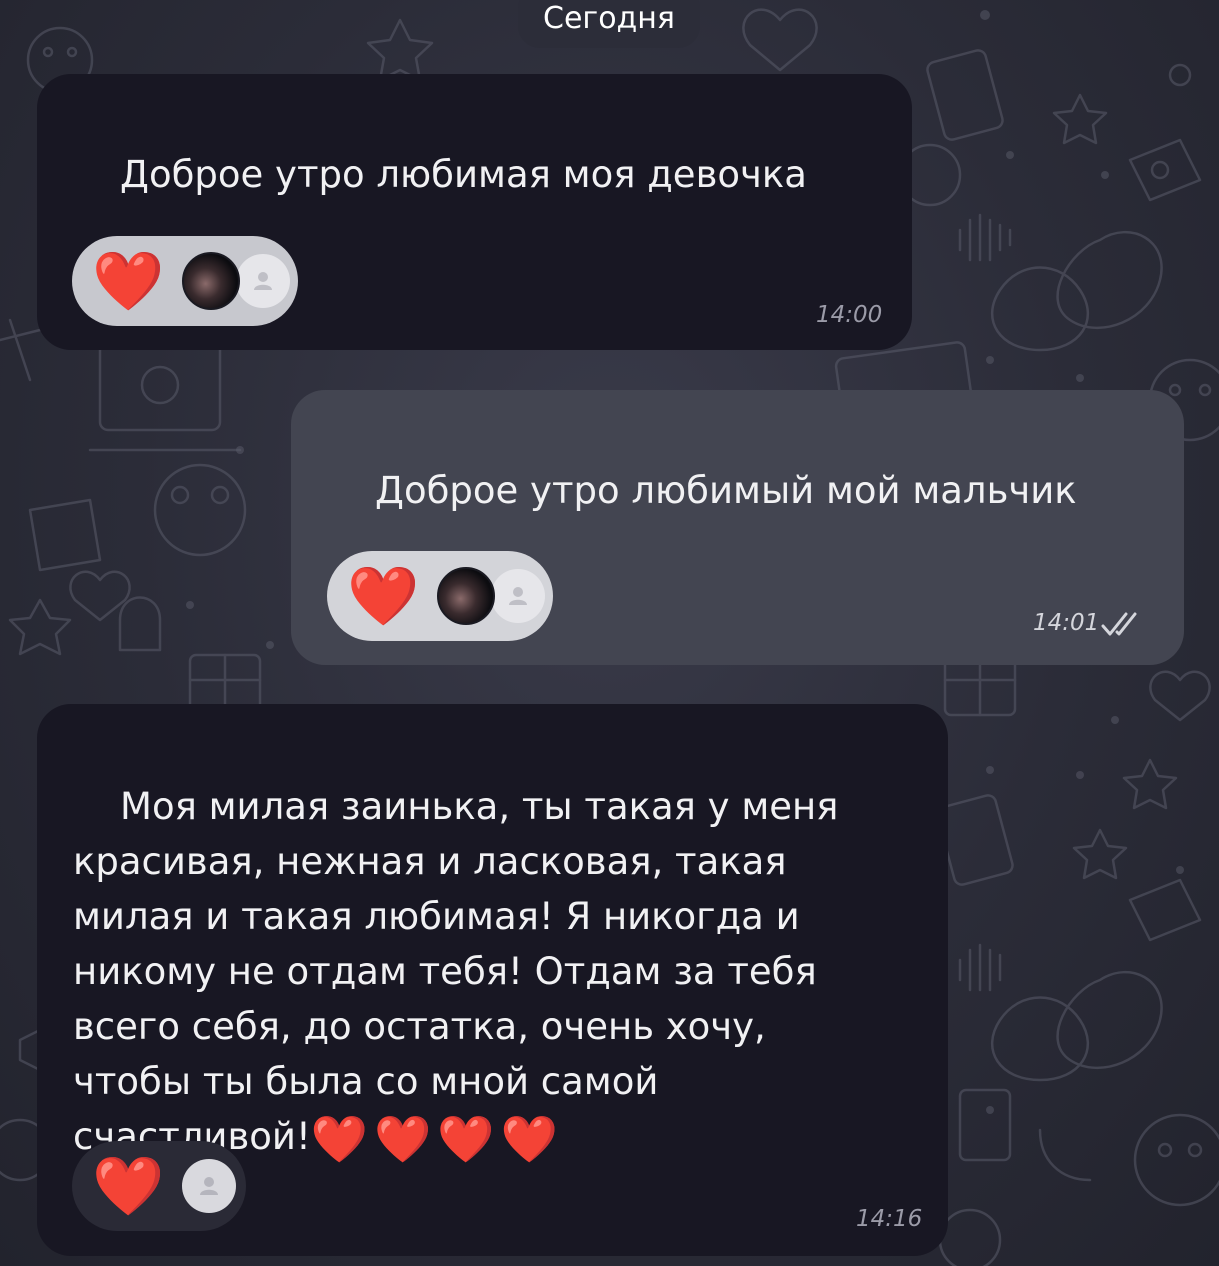 The image size is (1219, 1266). What do you see at coordinates (1119, 624) in the screenshot?
I see `double-check-icon` at bounding box center [1119, 624].